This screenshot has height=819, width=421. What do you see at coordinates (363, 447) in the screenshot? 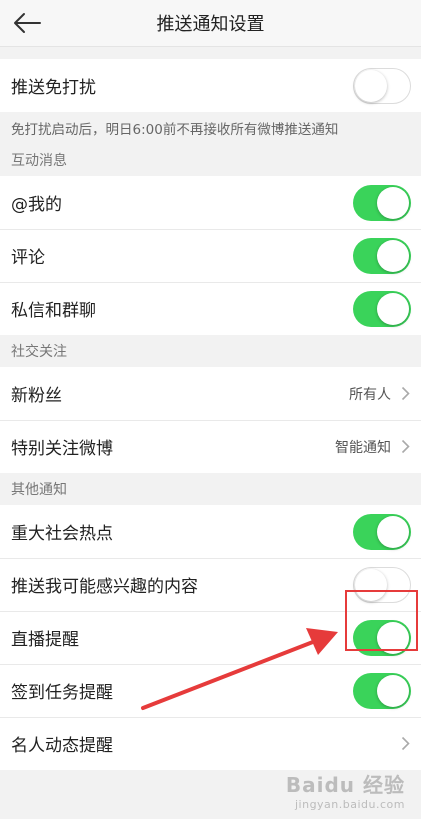
I see `special-follow-value: 智能通知` at bounding box center [363, 447].